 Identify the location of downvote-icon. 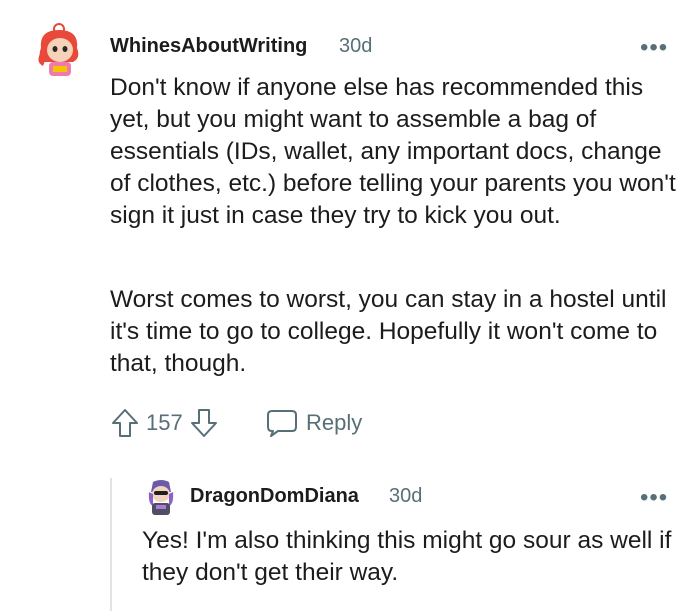
(203, 423).